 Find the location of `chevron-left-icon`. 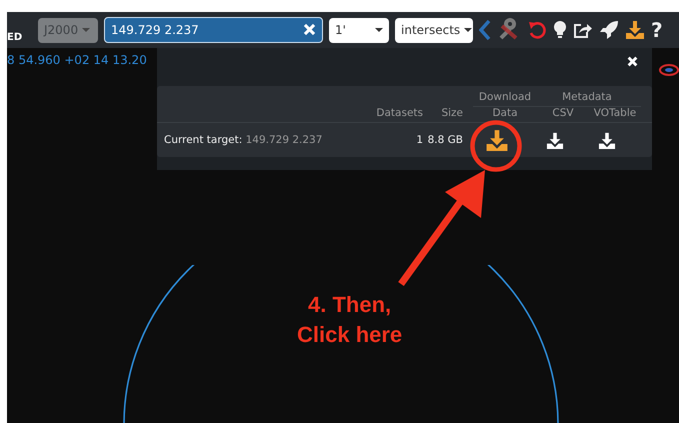

chevron-left-icon is located at coordinates (485, 30).